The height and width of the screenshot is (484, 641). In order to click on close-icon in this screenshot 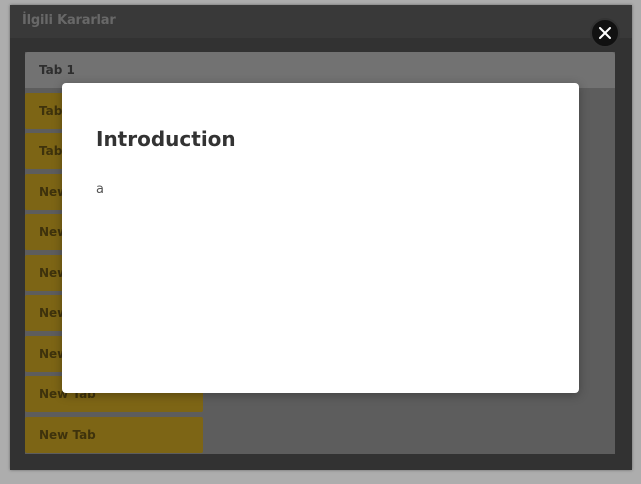, I will do `click(605, 33)`.